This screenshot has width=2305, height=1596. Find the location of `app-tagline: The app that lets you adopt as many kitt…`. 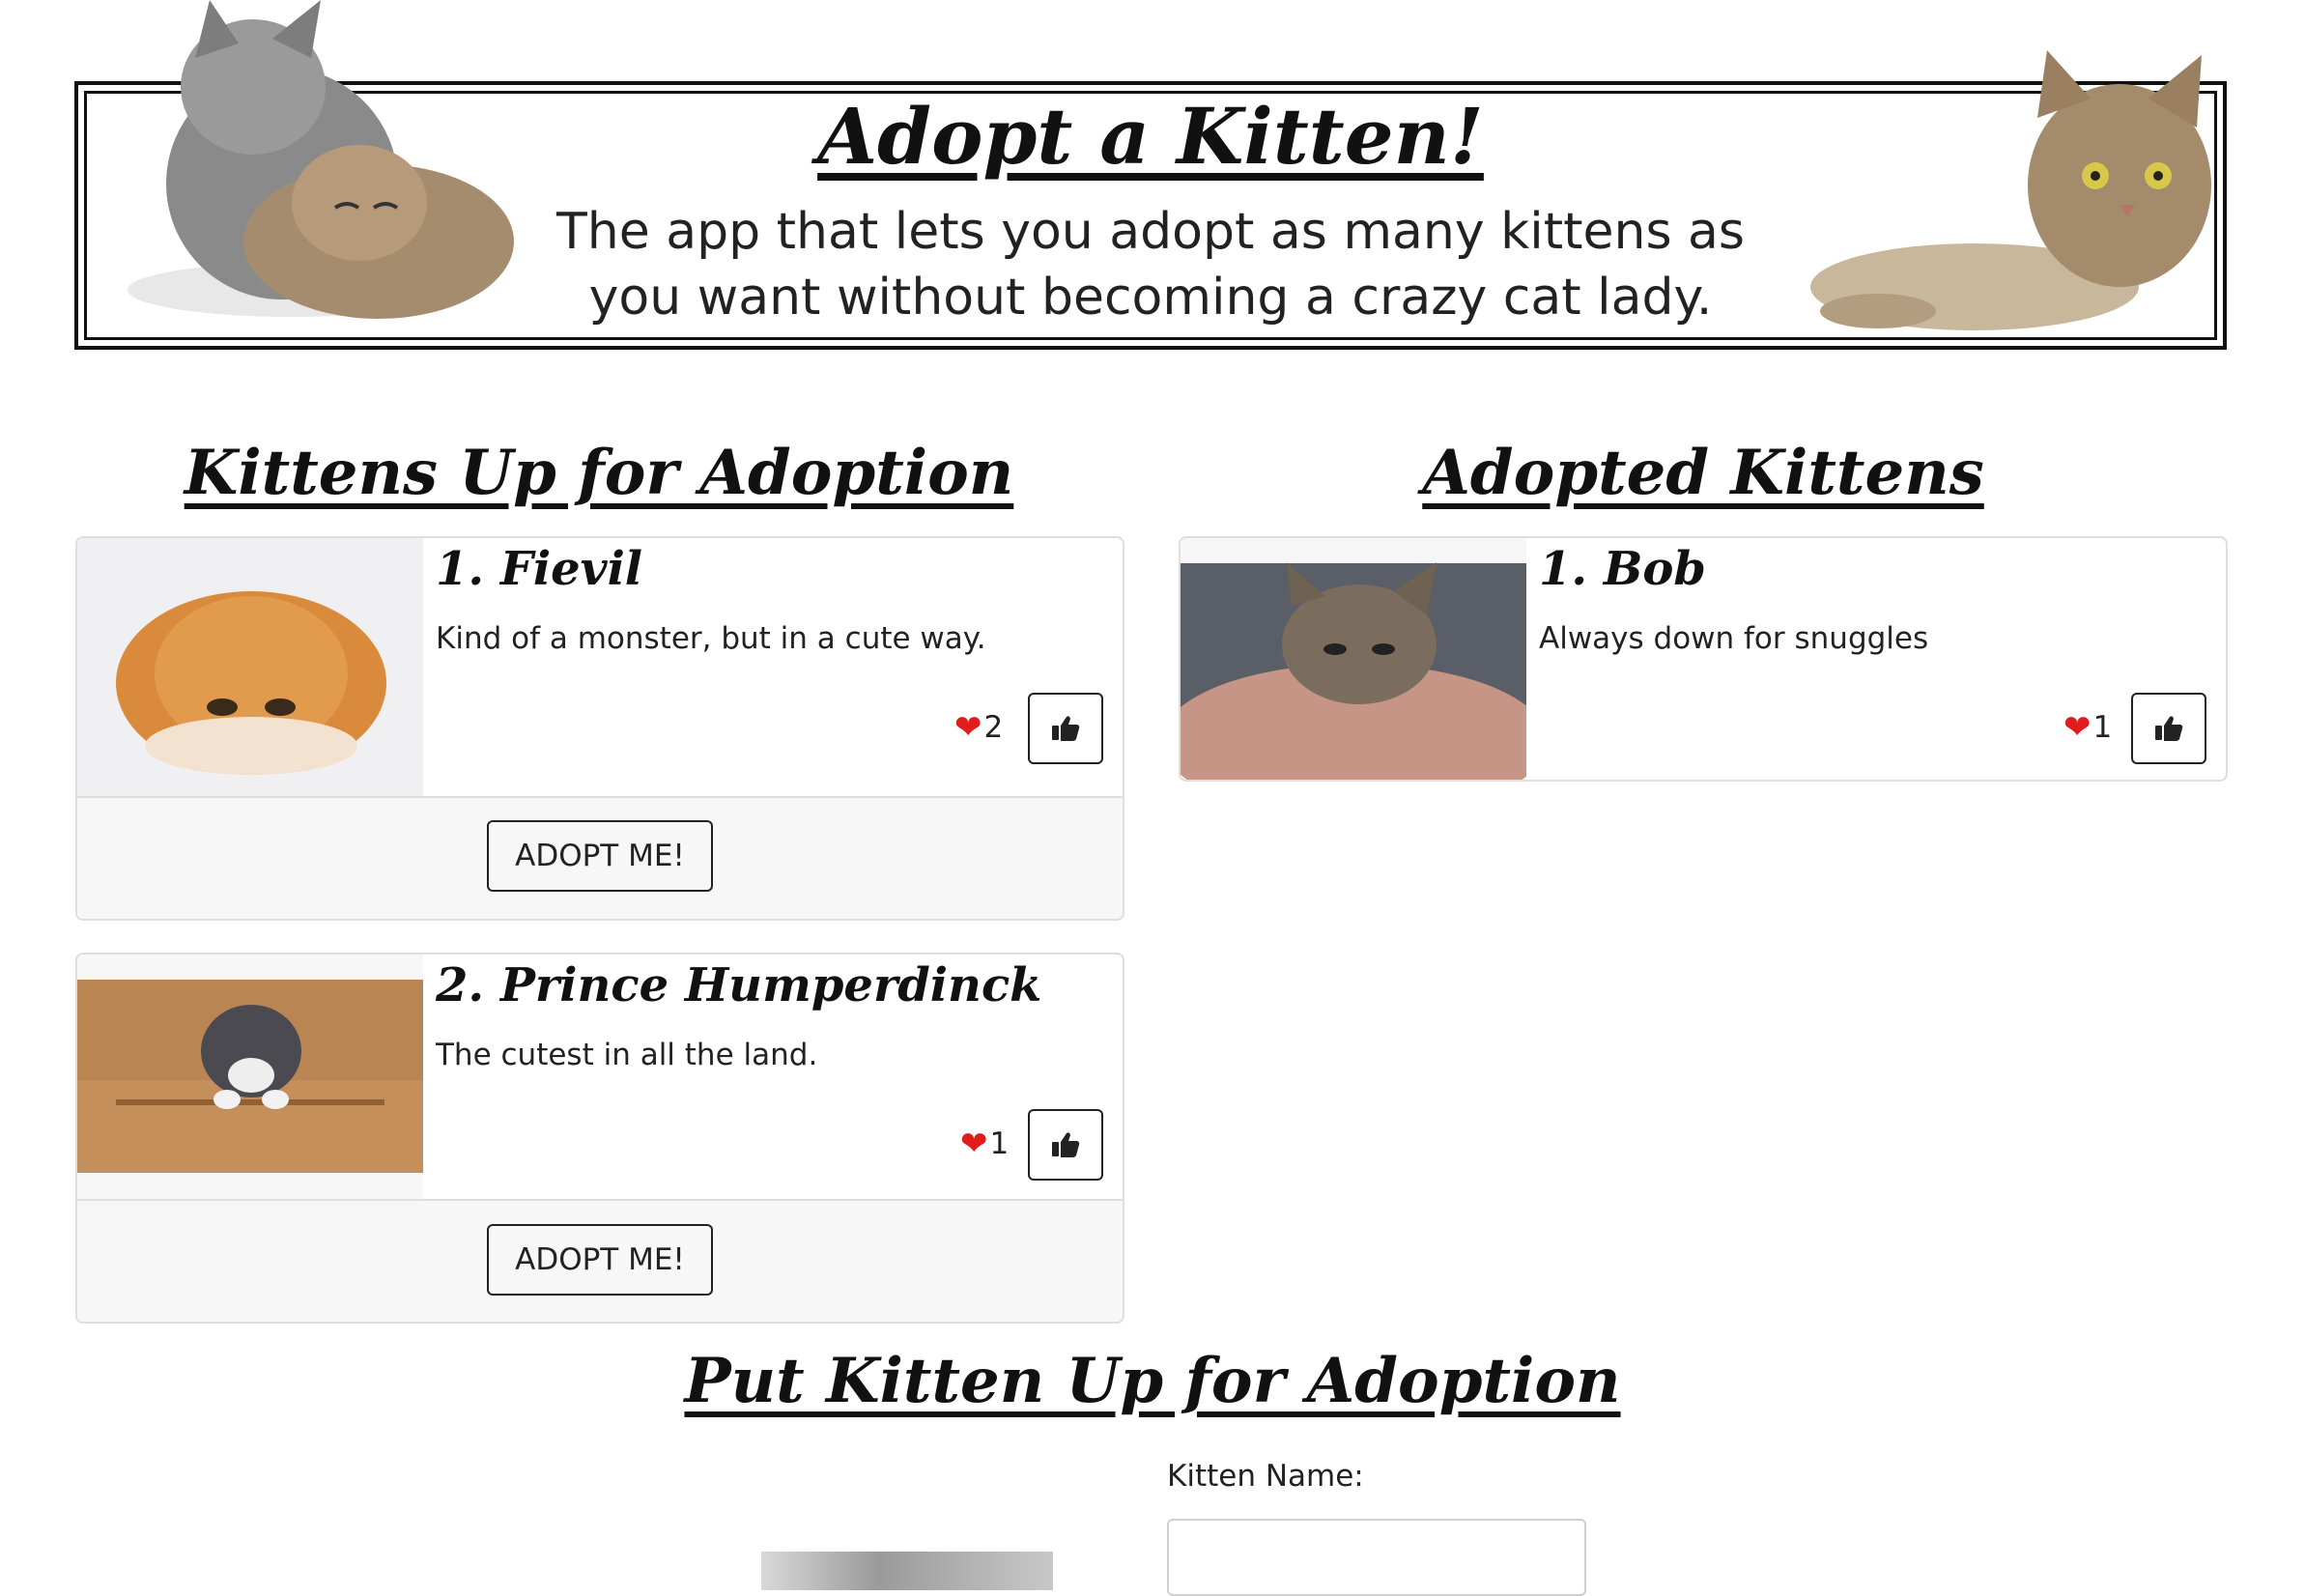

app-tagline: The app that lets you adopt as many kitt… is located at coordinates (1150, 264).